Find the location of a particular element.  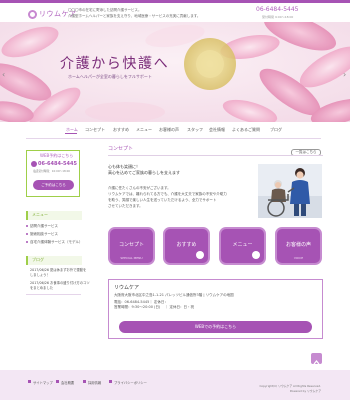

nav-item-blog: ブログ is located at coordinates (276, 130).